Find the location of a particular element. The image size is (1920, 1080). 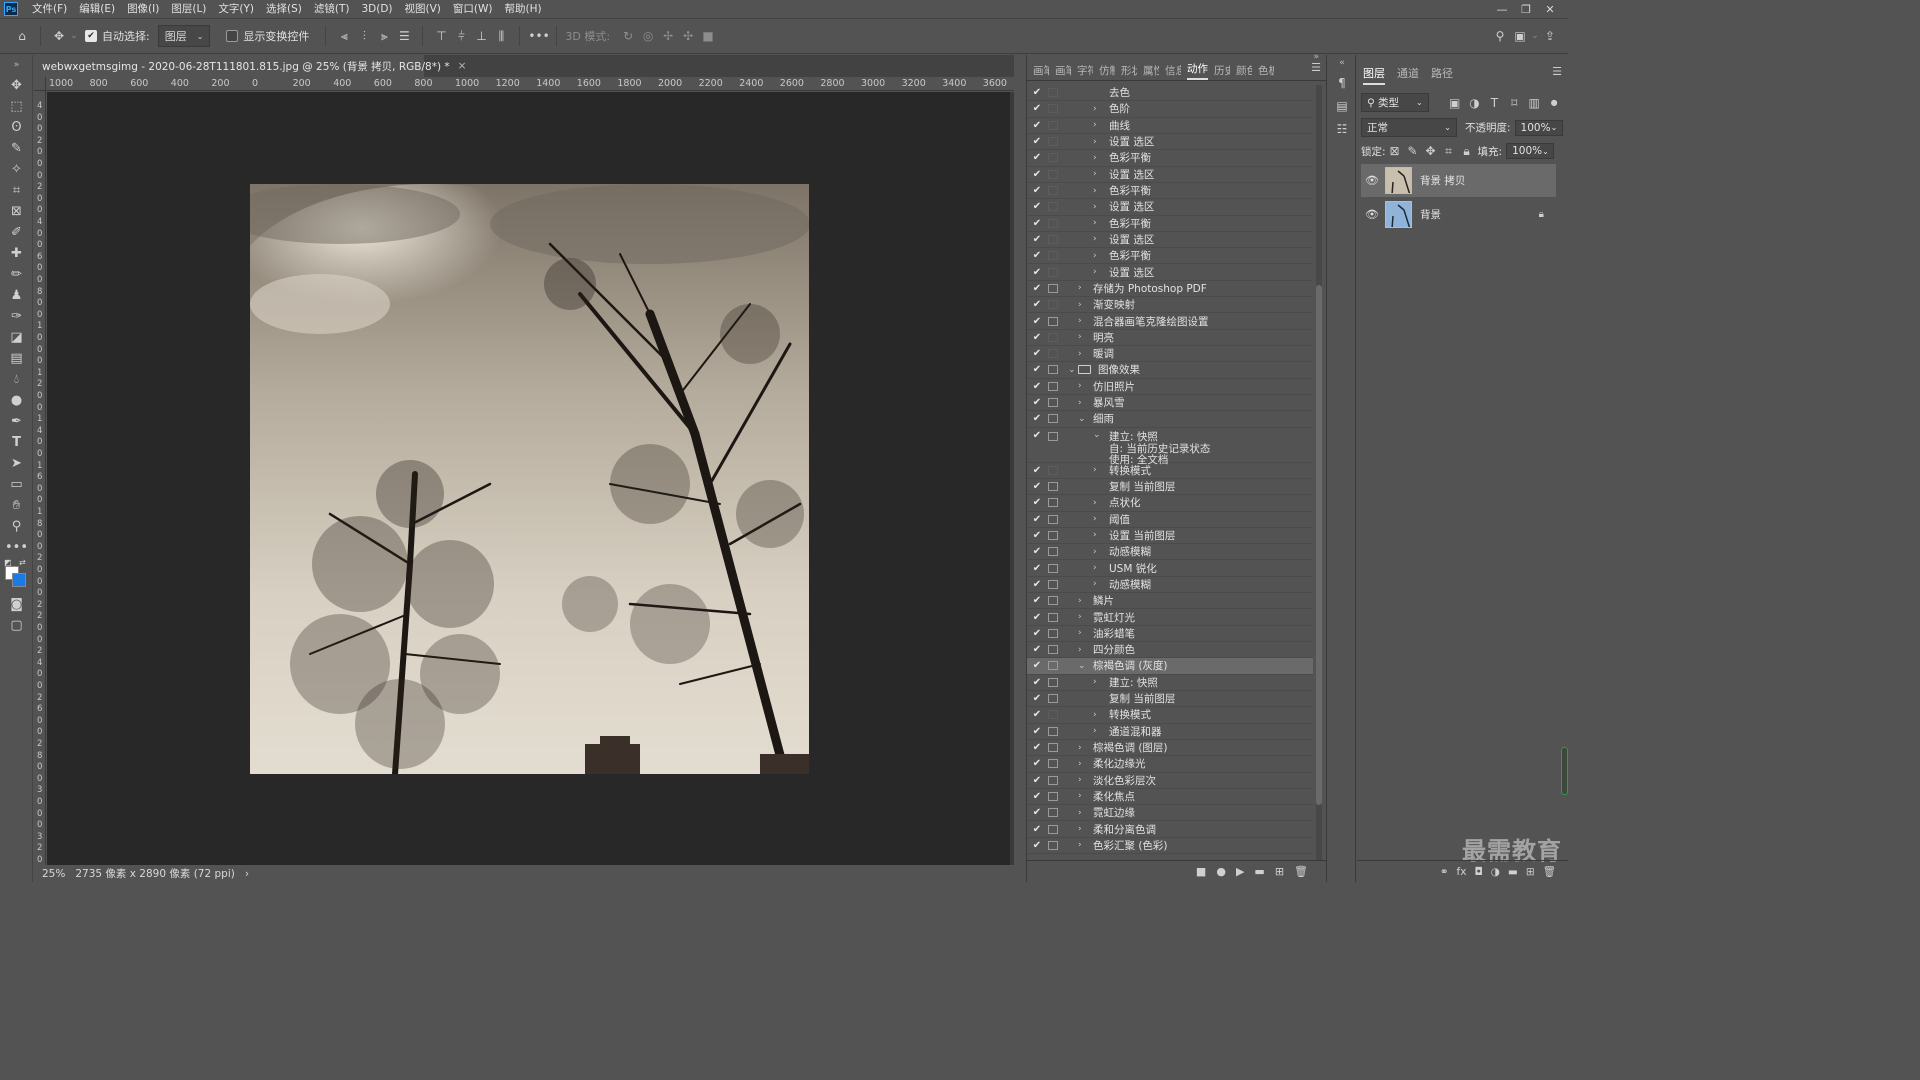

actions-panel-tab: 画笔 is located at coordinates (1063, 70).